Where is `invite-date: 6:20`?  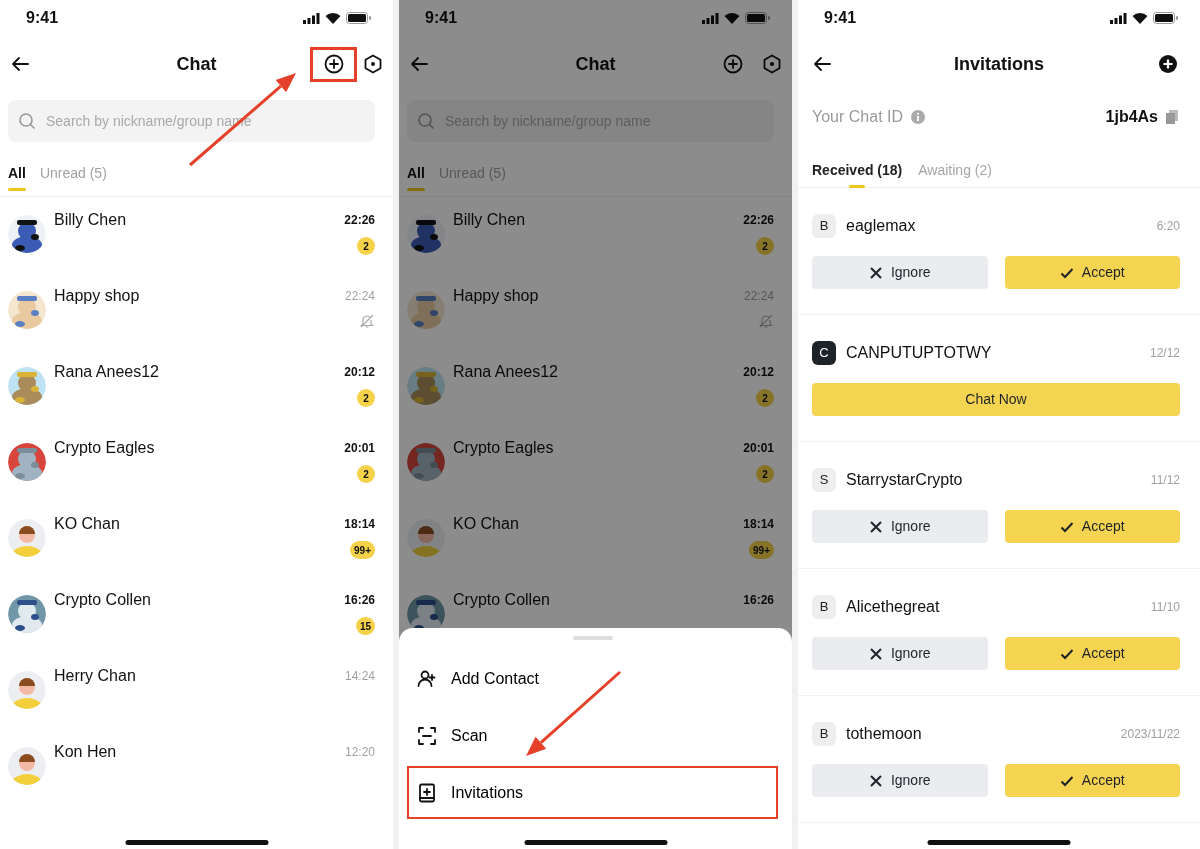 invite-date: 6:20 is located at coordinates (1168, 226).